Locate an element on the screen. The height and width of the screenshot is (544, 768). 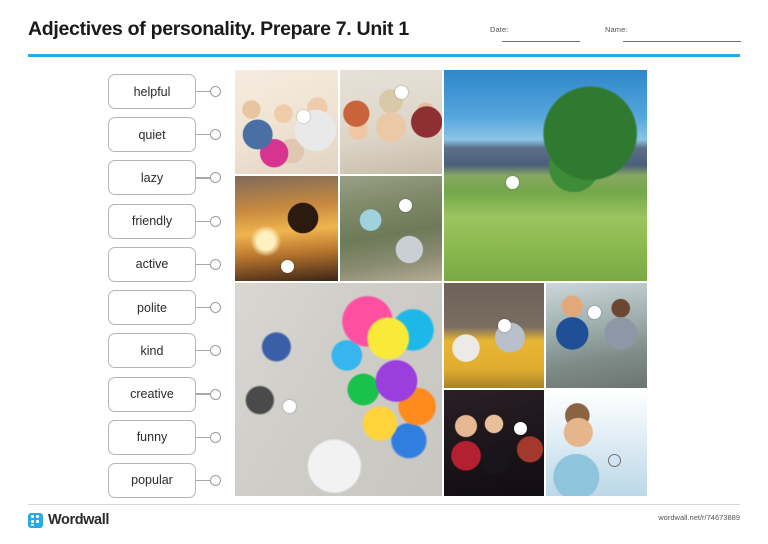
photo-popular-couple is located at coordinates (494, 443).